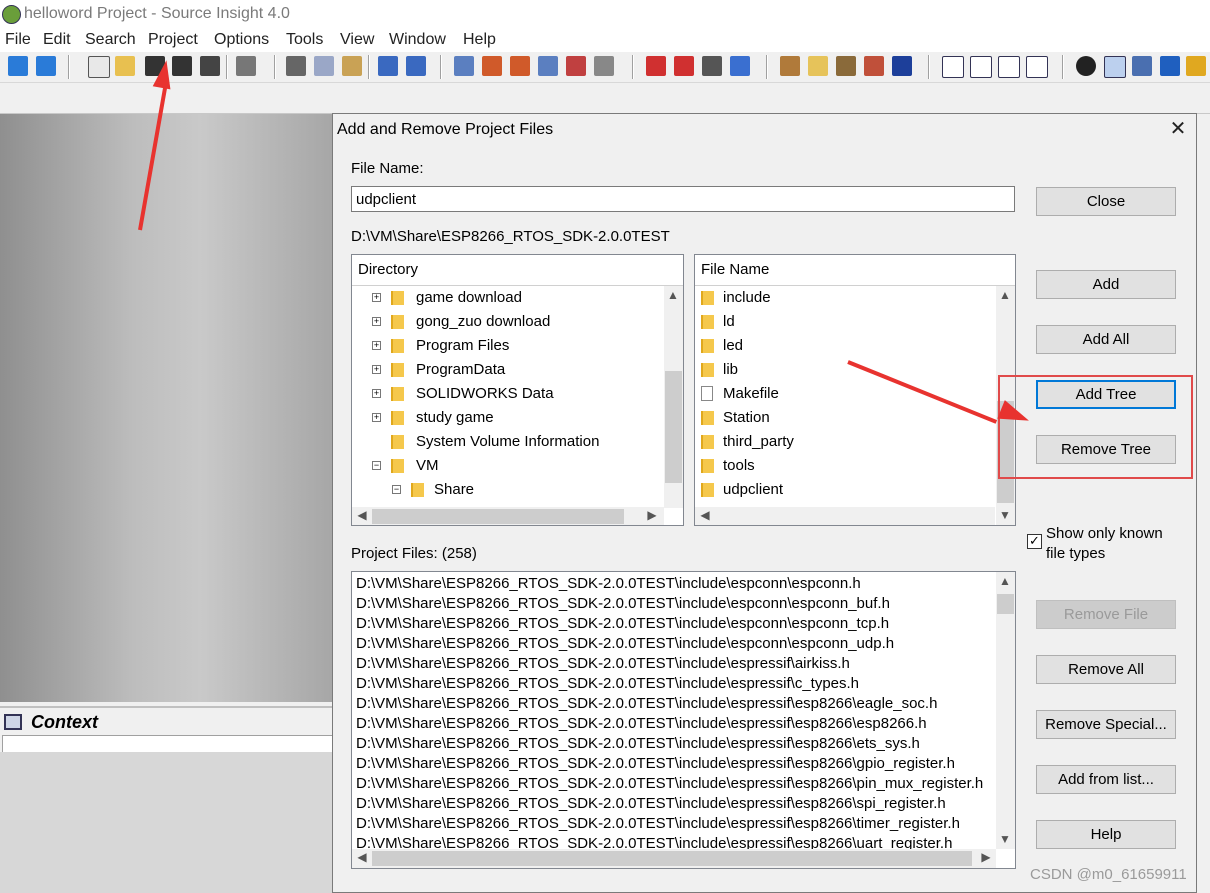 Image resolution: width=1210 pixels, height=893 pixels. What do you see at coordinates (902, 66) in the screenshot?
I see `relation-icon` at bounding box center [902, 66].